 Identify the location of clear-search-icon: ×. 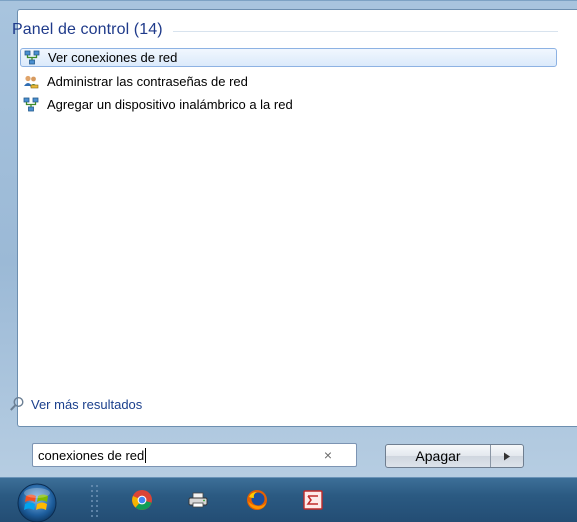
(328, 455).